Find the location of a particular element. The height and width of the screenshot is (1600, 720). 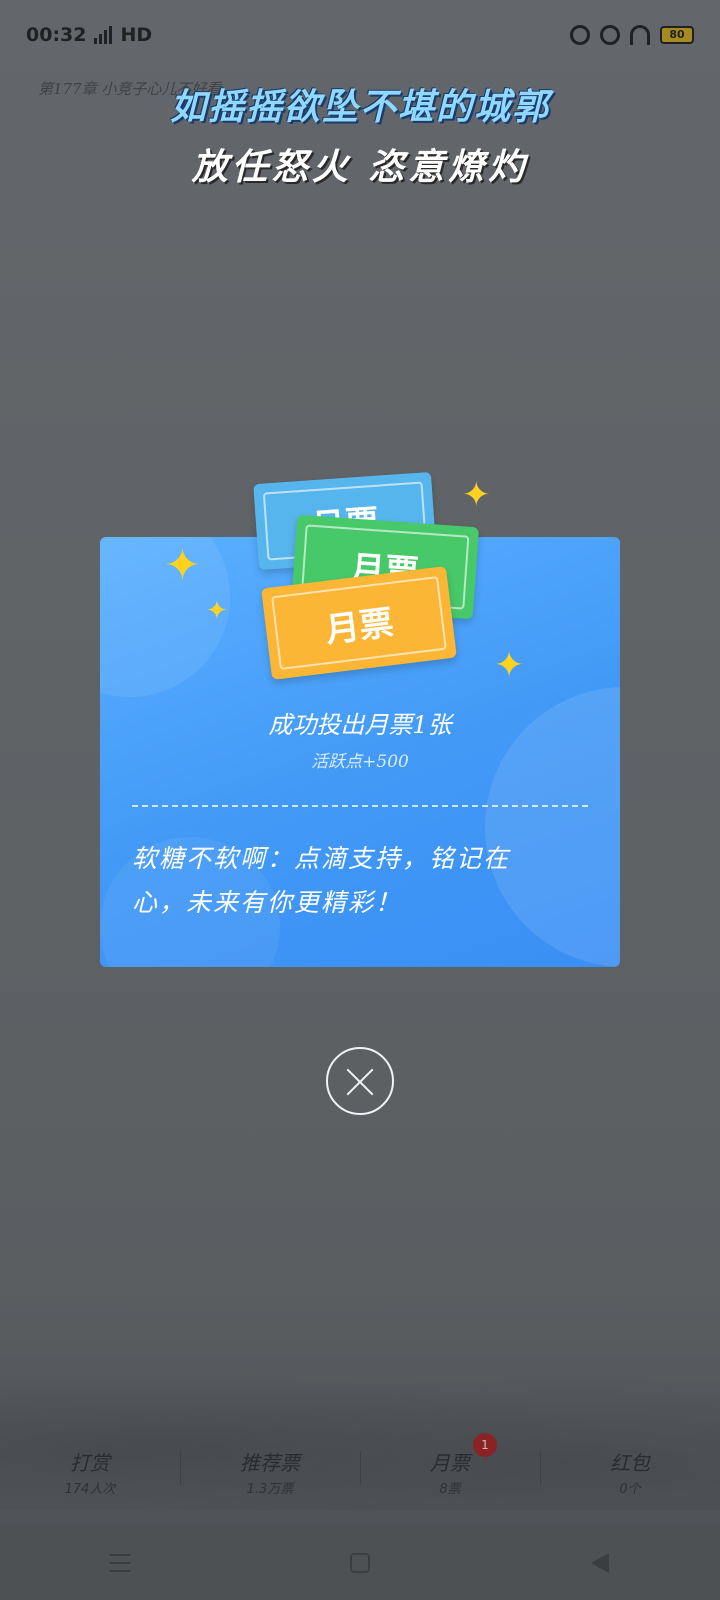

status-bar: 00:32 HD 80 is located at coordinates (360, 35).